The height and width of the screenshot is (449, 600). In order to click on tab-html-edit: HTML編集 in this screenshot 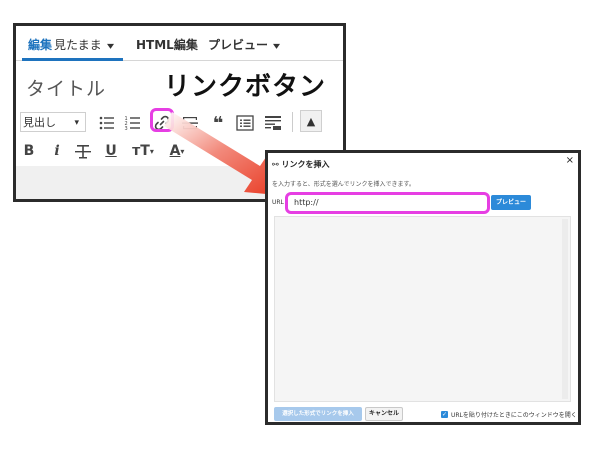, I will do `click(167, 44)`.